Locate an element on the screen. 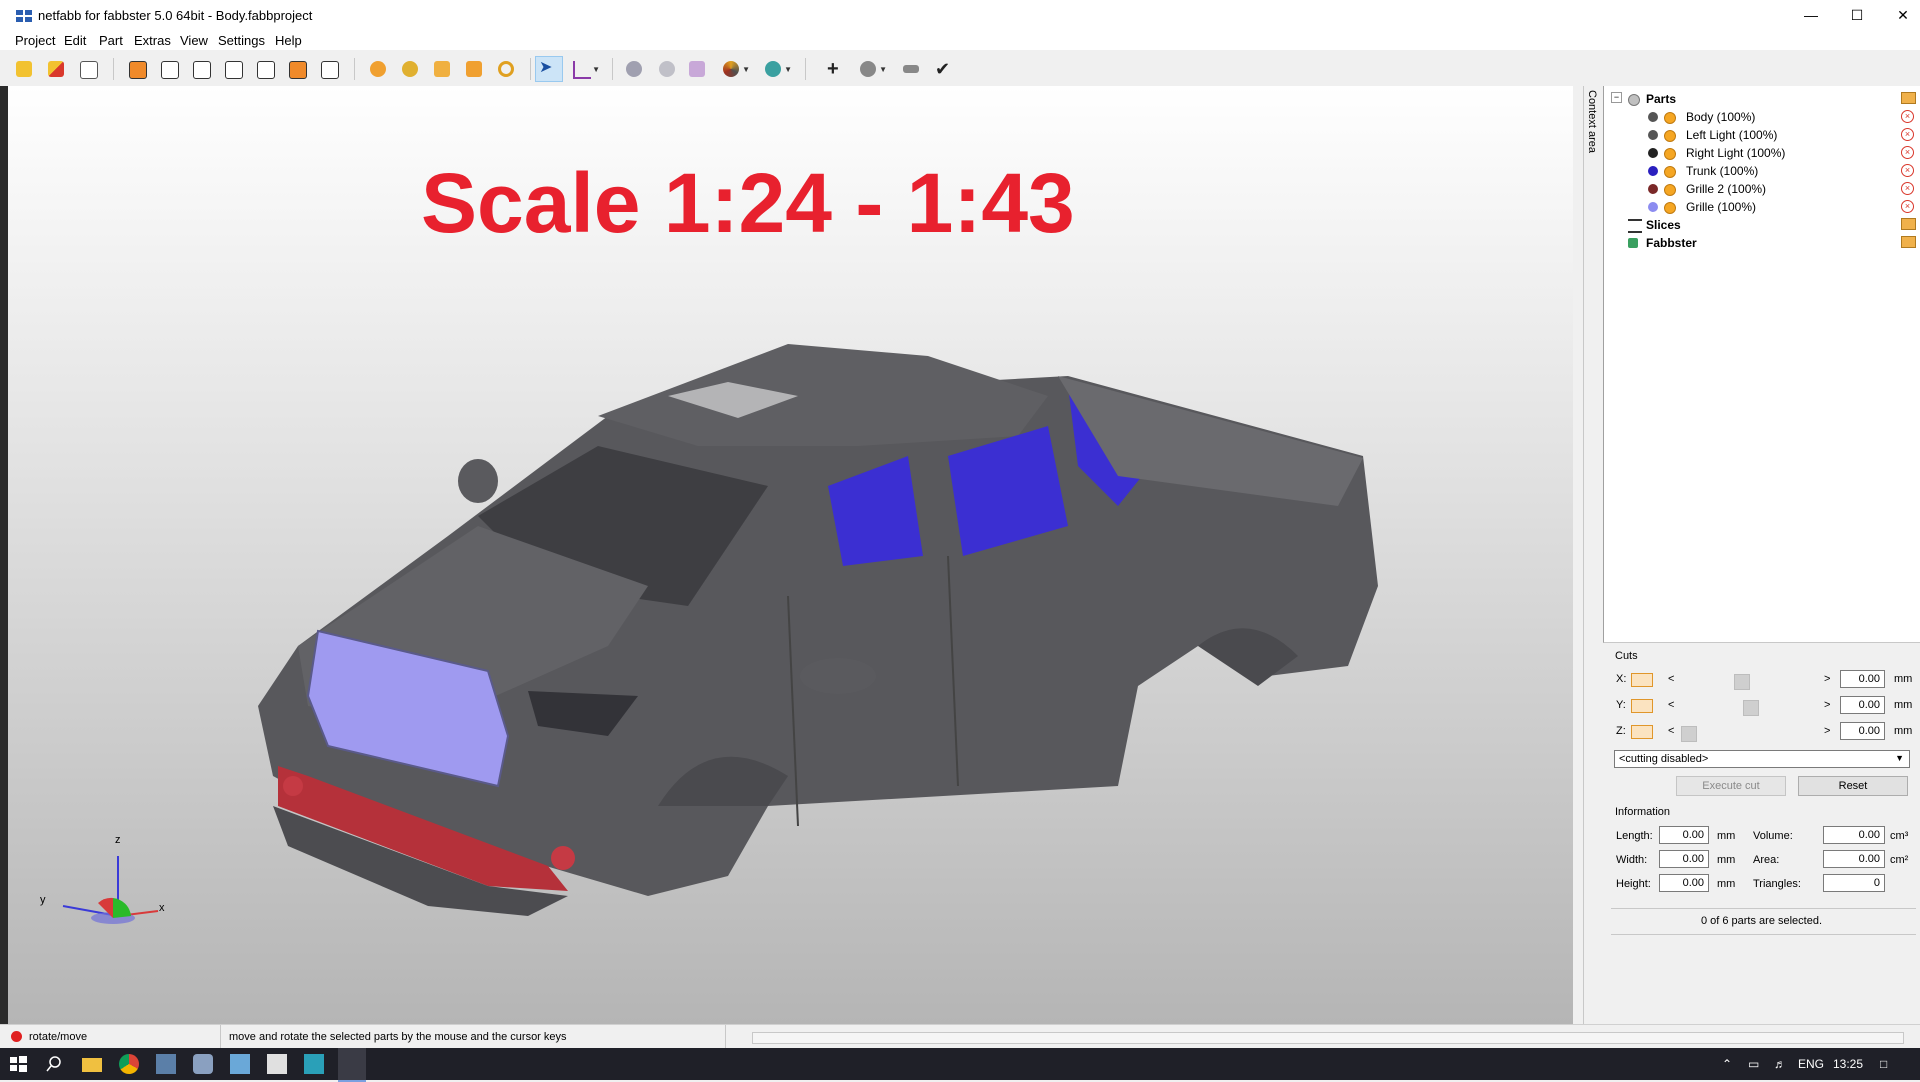 The width and height of the screenshot is (1920, 1082). cutting-mode-select: <cutting disabled> ▼ is located at coordinates (1762, 759).